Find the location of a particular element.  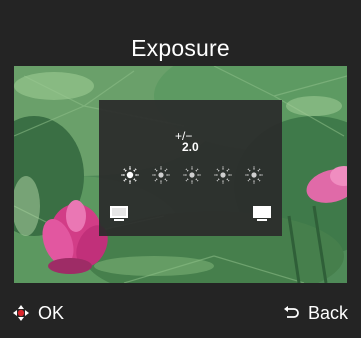

back-label: Back is located at coordinates (327, 313).